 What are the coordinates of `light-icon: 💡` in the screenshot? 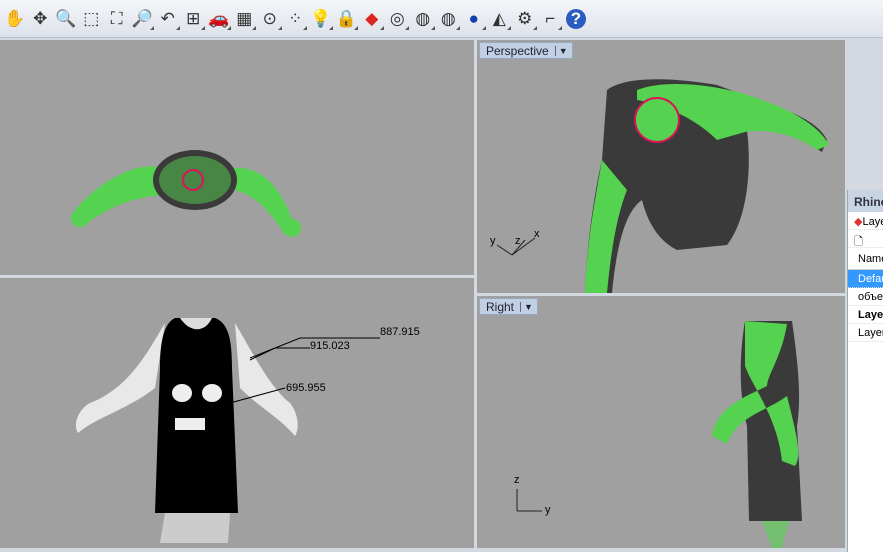 It's located at (321, 19).